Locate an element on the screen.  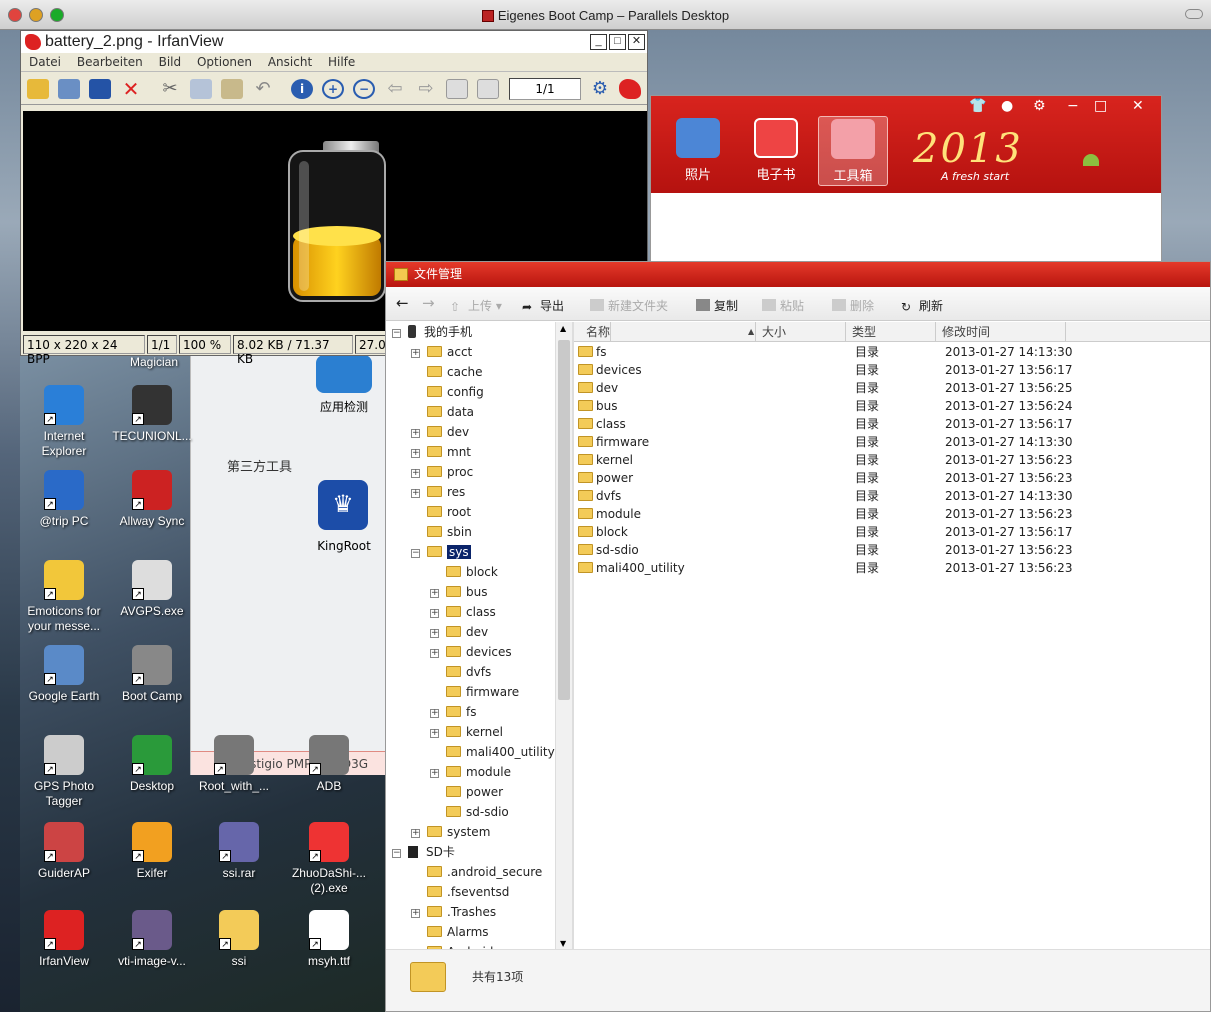
irfan-logo-icon is located at coordinates (630, 89).